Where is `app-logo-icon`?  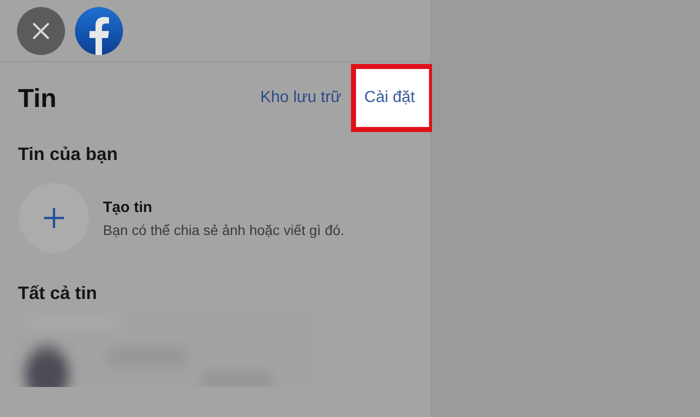
app-logo-icon is located at coordinates (99, 30).